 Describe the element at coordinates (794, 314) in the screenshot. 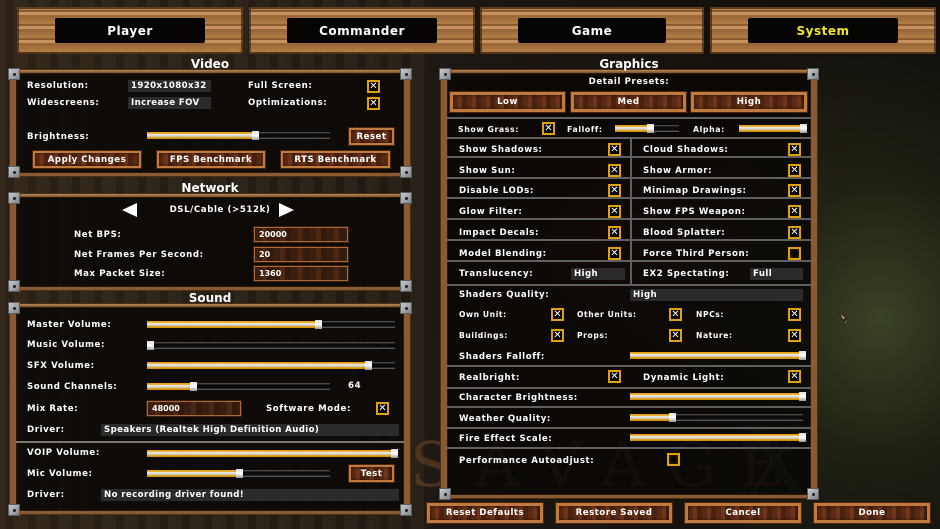

I see `shader-npcs-checkbox: ✕` at that location.